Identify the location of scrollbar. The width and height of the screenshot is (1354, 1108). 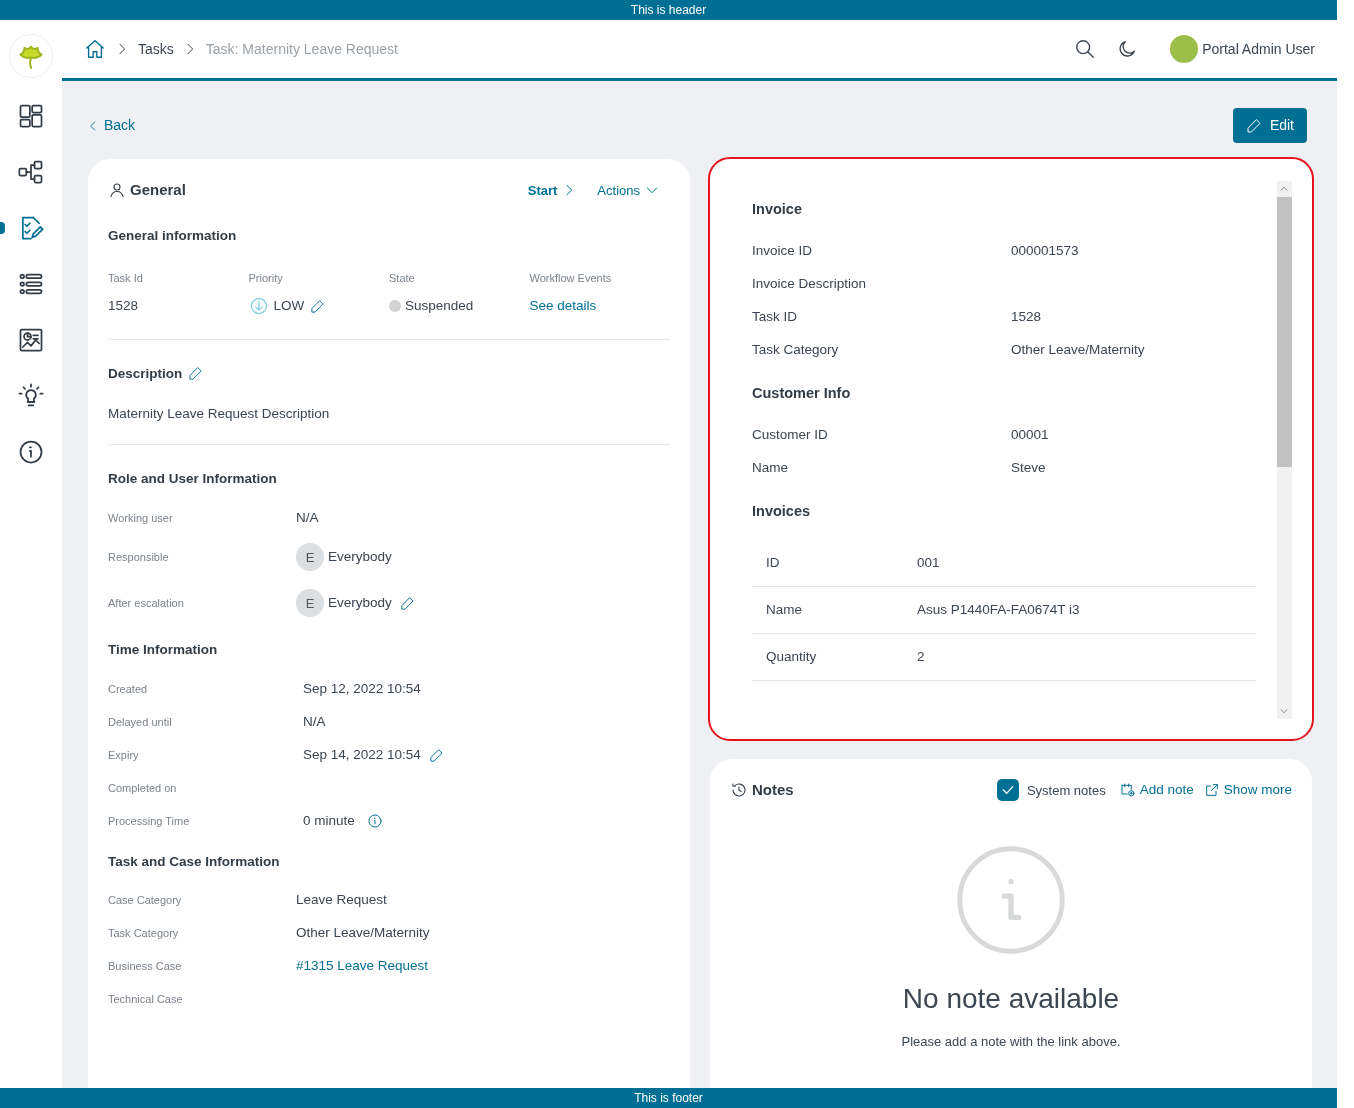
(1284, 450).